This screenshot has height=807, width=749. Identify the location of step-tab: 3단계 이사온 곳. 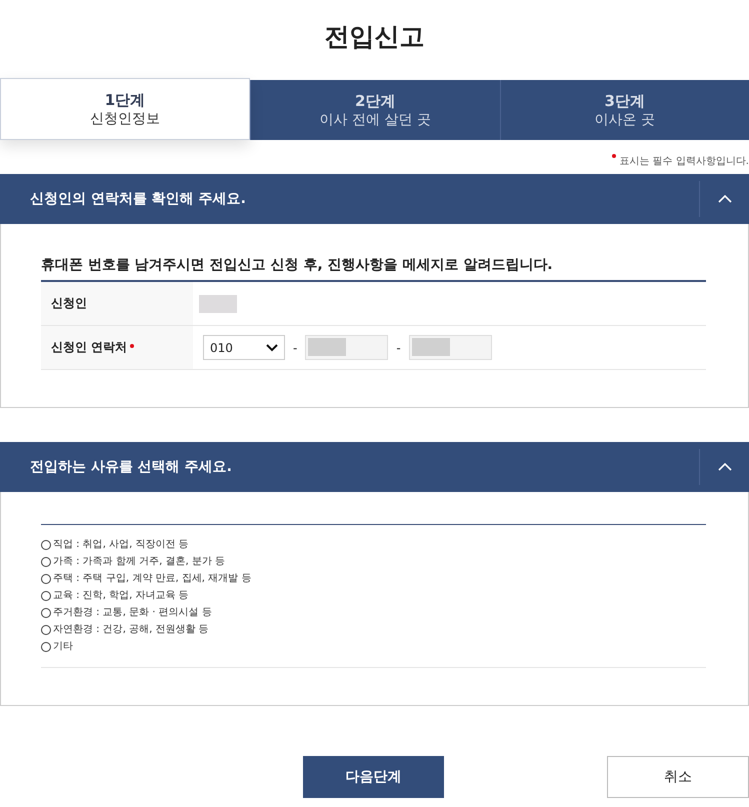
(624, 110).